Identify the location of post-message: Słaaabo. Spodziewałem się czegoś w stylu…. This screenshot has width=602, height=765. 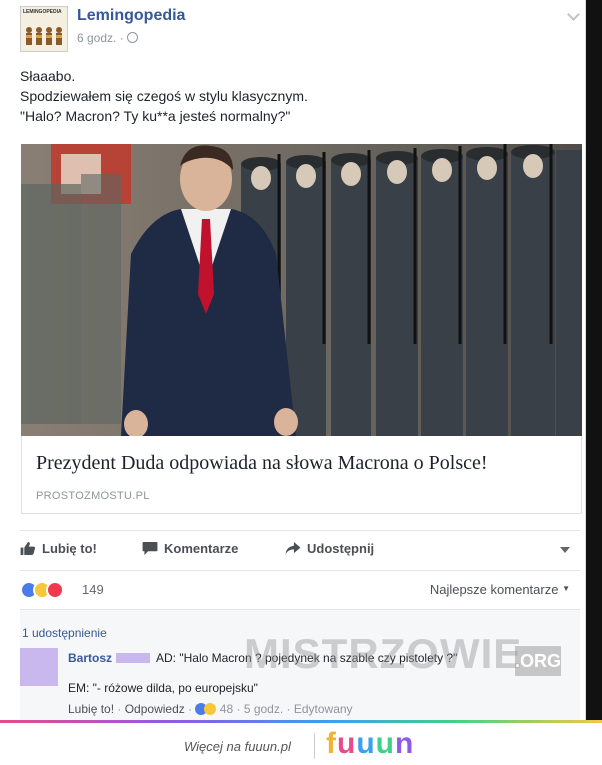
(164, 96).